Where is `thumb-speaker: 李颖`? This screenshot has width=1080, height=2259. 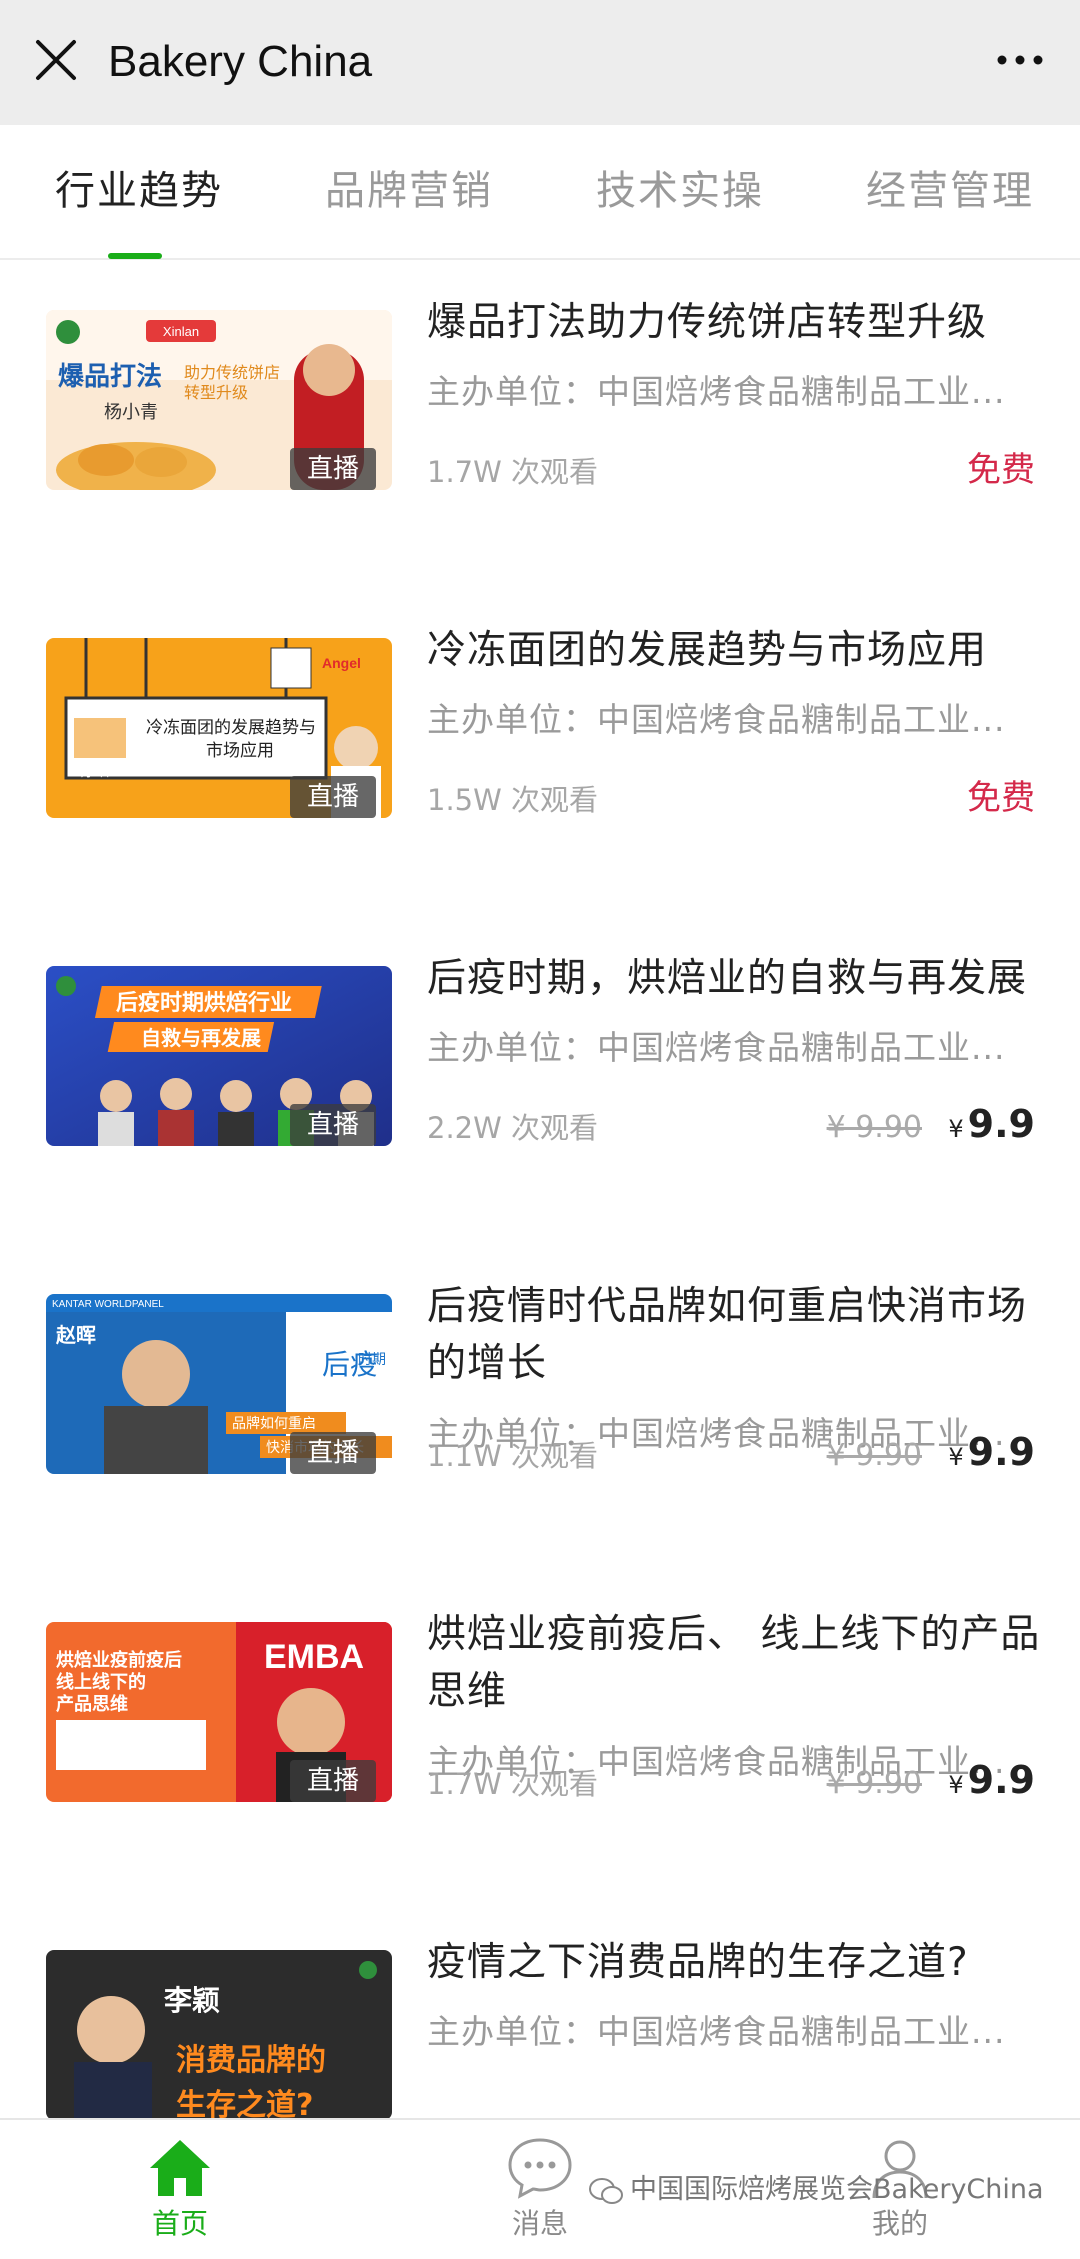
thumb-speaker: 李颖 is located at coordinates (192, 2000).